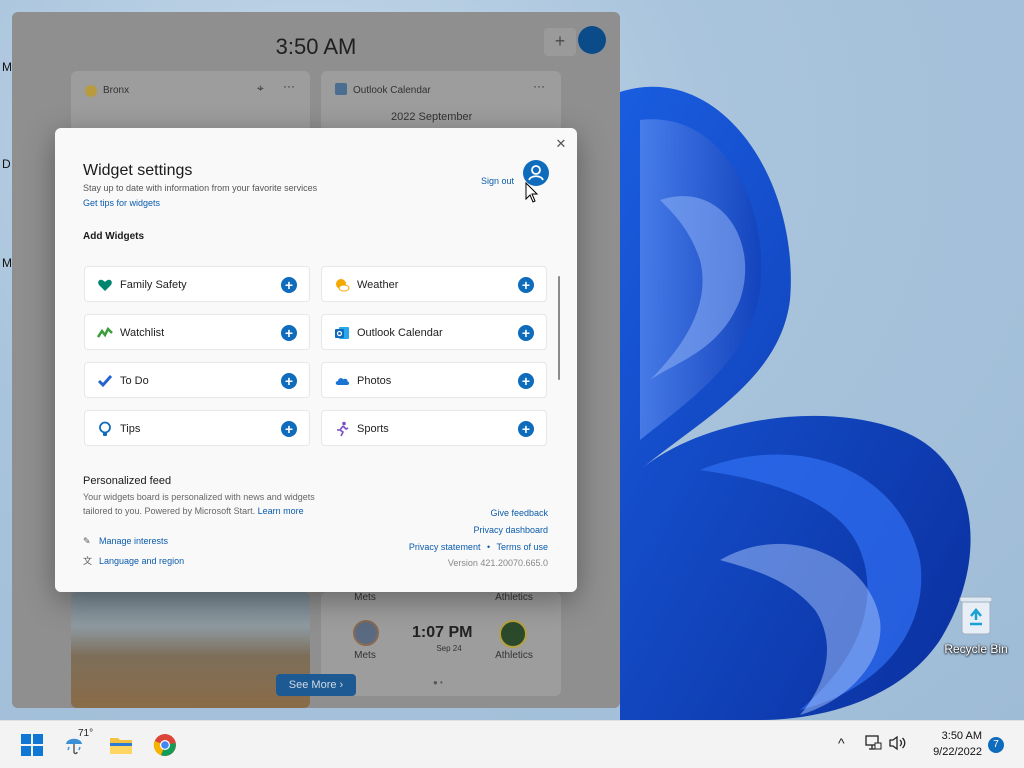 This screenshot has height=768, width=1024. What do you see at coordinates (532, 195) in the screenshot?
I see `mouse-cursor-icon` at bounding box center [532, 195].